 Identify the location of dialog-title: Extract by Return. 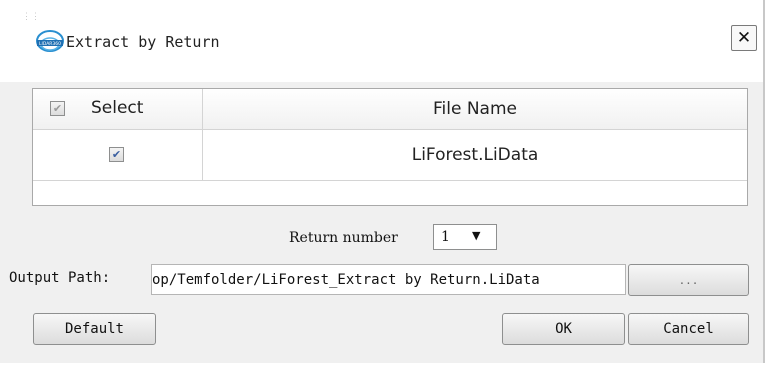
(143, 42).